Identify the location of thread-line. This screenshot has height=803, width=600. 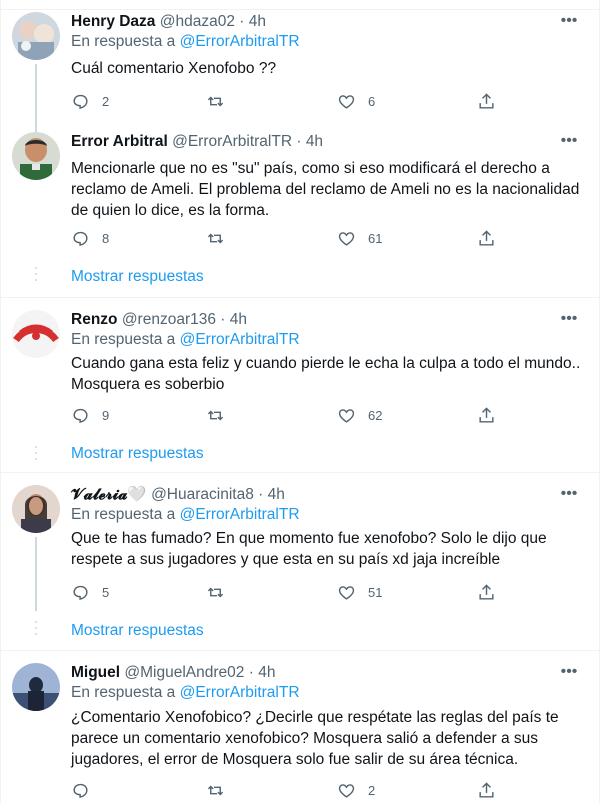
(36, 128).